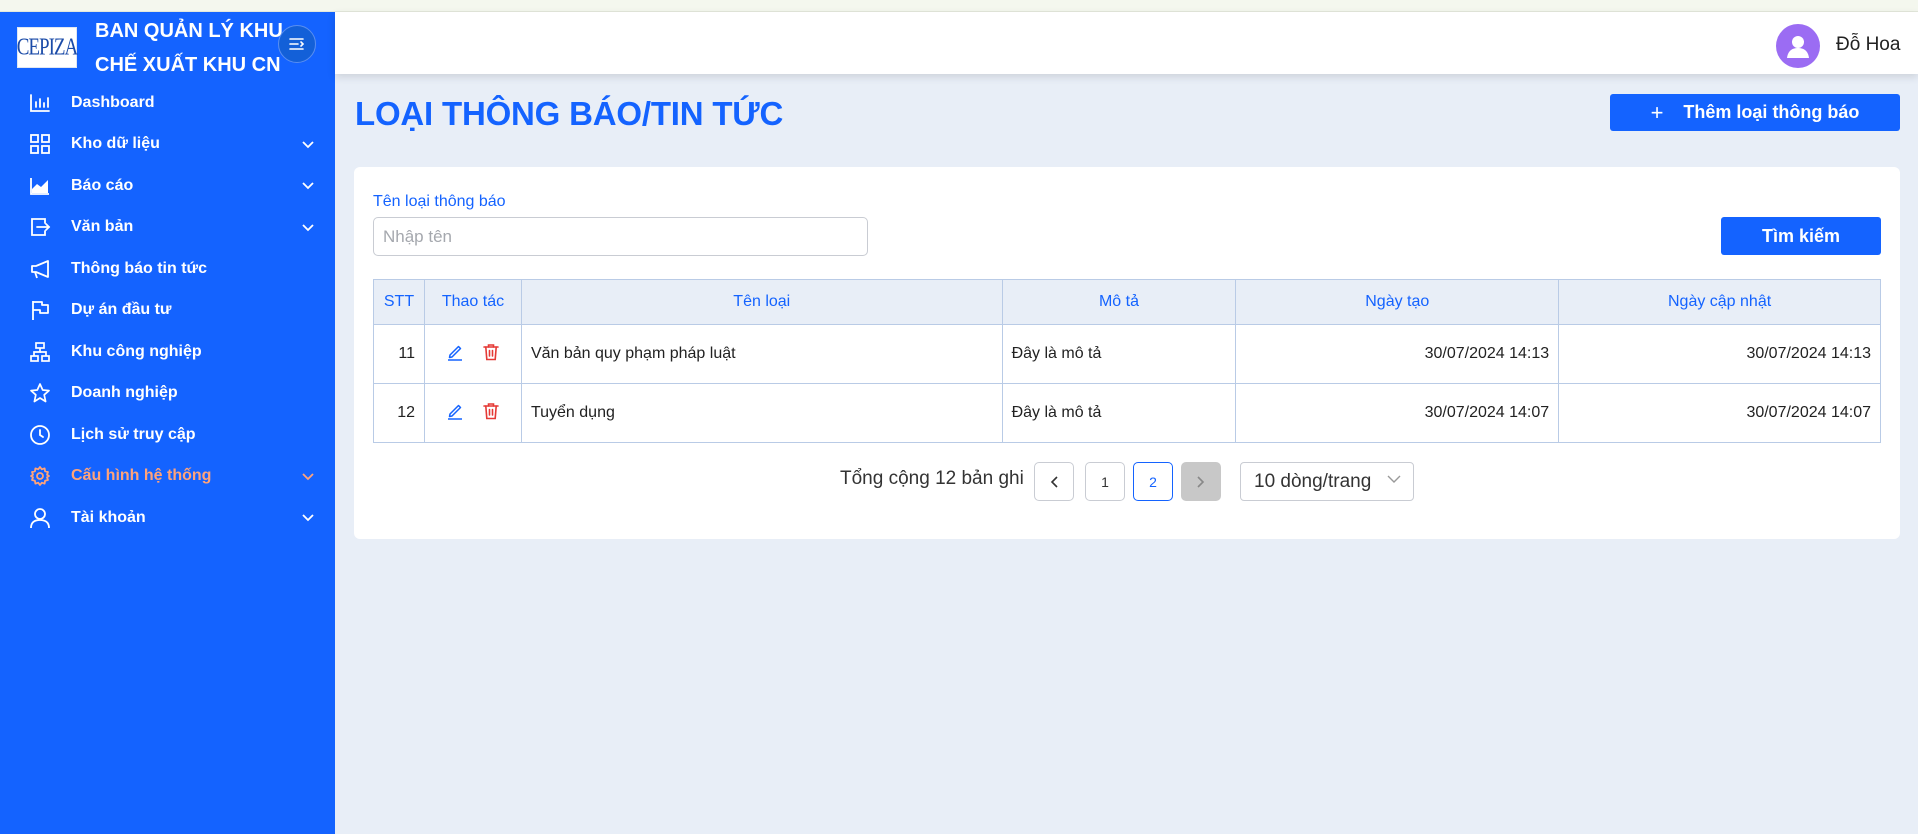 Image resolution: width=1918 pixels, height=834 pixels. What do you see at coordinates (620, 236) in the screenshot?
I see `name-filter-input` at bounding box center [620, 236].